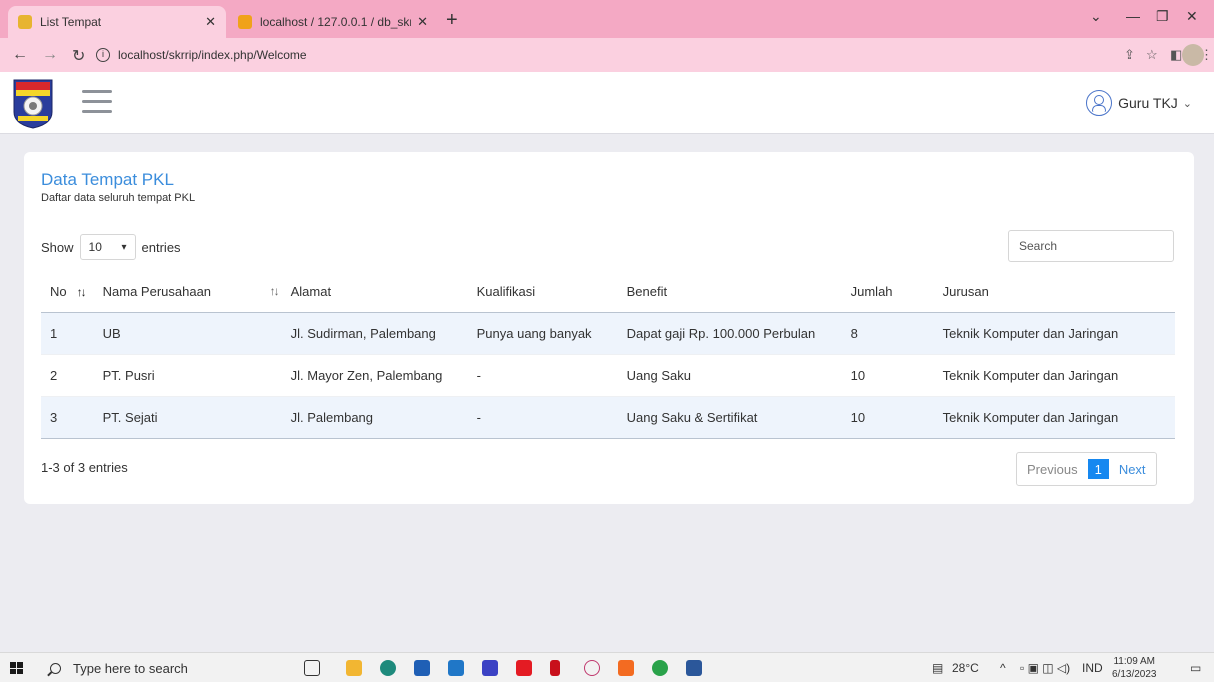 This screenshot has height=682, width=1214. I want to click on word-icon, so click(694, 668).